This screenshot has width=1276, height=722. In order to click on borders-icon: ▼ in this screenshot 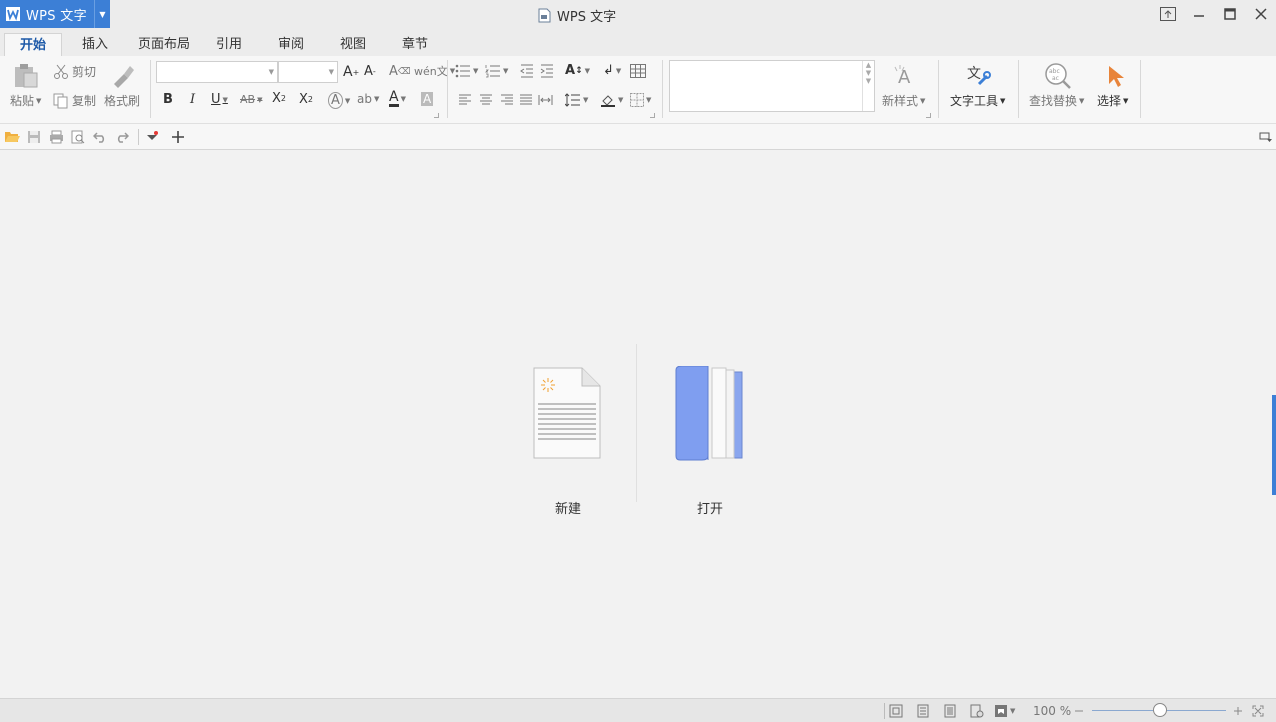, I will do `click(640, 100)`.